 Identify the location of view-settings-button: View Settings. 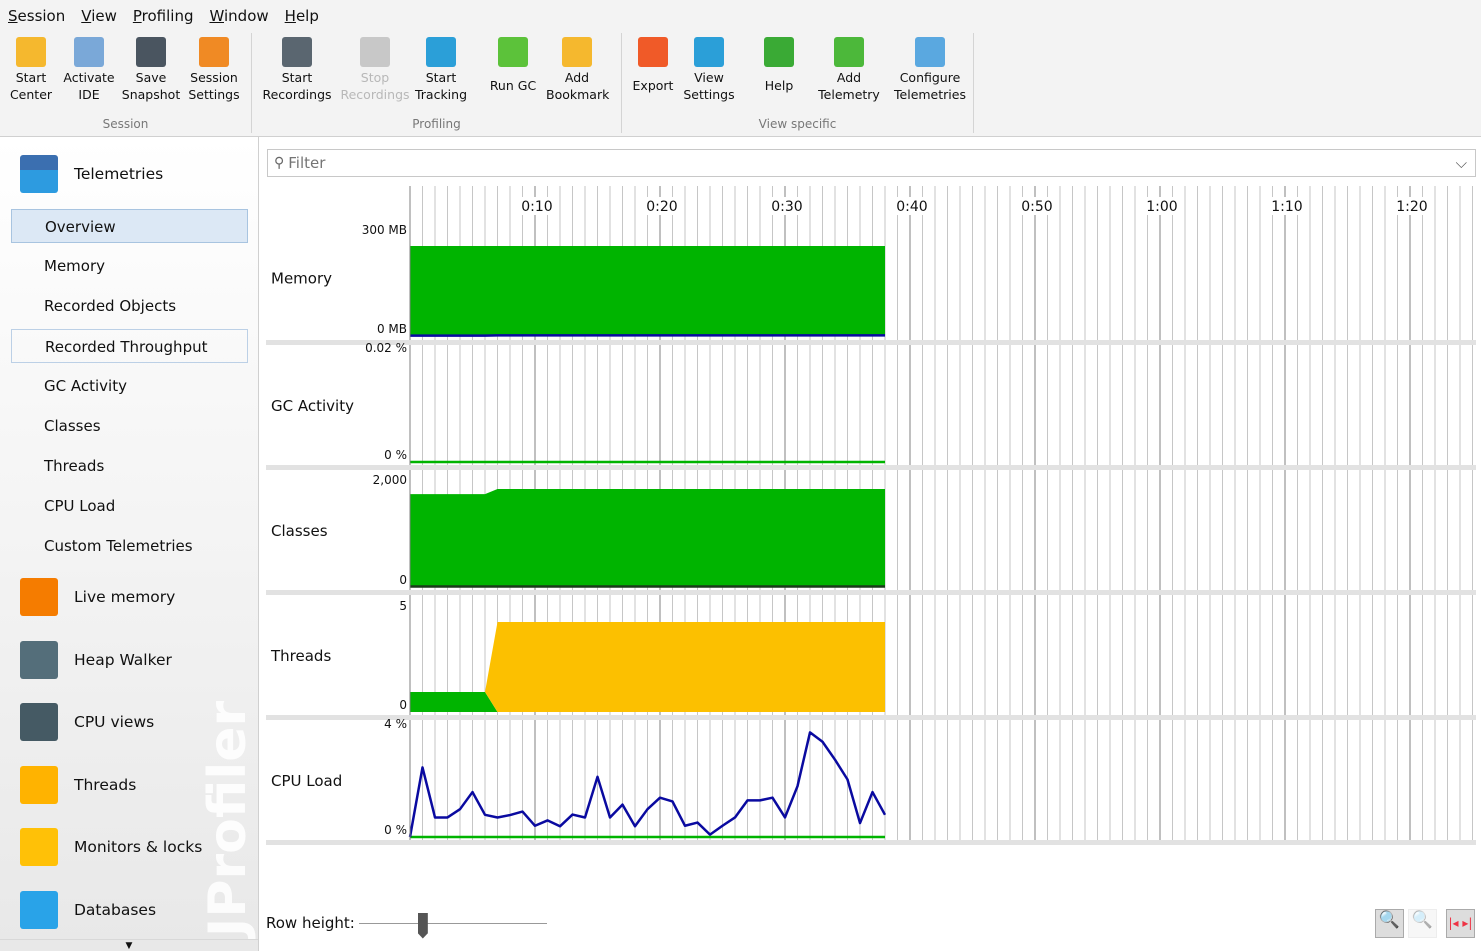
(709, 72).